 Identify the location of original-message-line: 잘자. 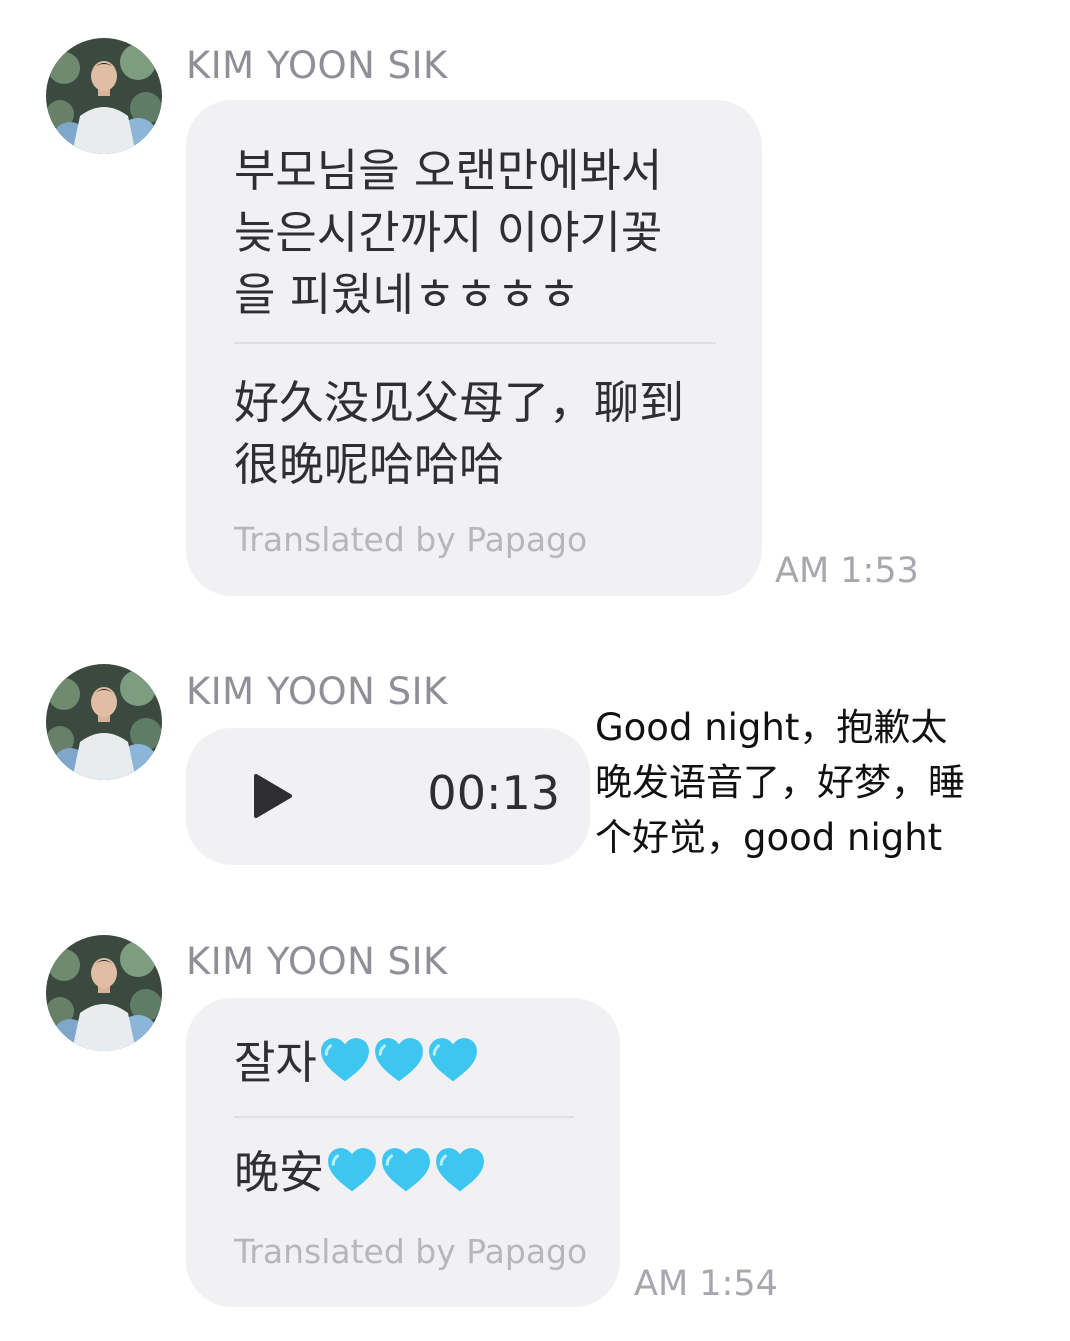
(356, 1063).